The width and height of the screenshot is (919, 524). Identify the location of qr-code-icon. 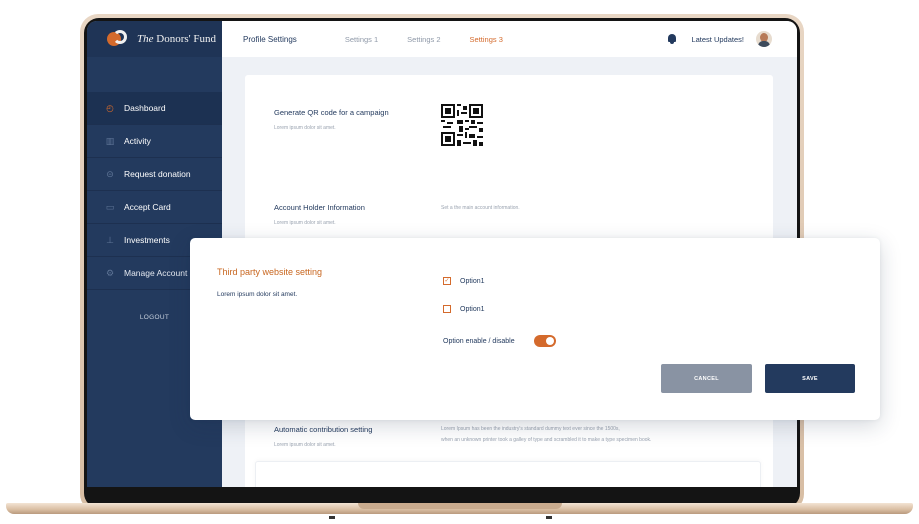
(462, 125).